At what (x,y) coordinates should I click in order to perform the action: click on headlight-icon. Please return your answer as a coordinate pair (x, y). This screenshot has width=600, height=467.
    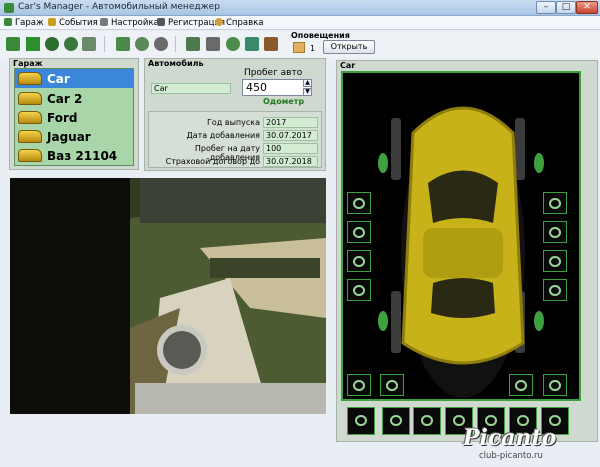
    Looking at the image, I should click on (359, 203).